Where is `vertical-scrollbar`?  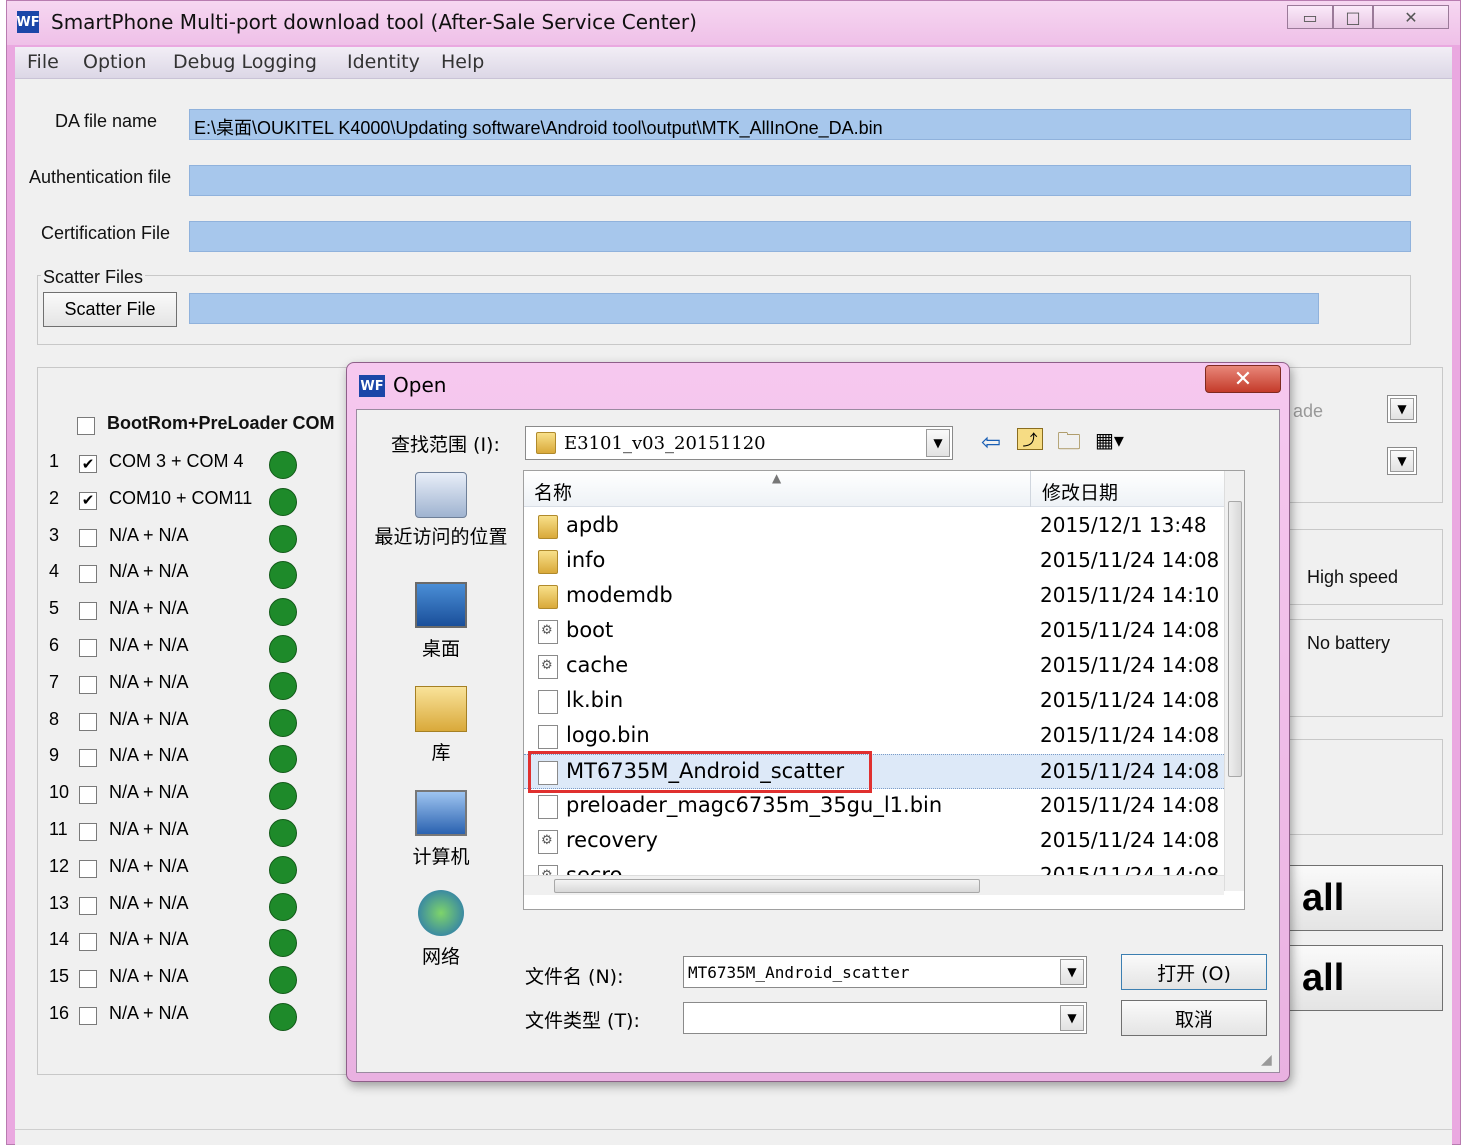 vertical-scrollbar is located at coordinates (1234, 681).